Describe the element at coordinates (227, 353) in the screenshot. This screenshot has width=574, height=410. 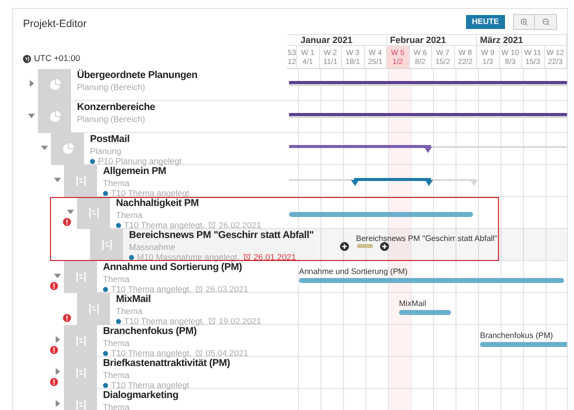
I see `due-date: 05.04.2021` at that location.